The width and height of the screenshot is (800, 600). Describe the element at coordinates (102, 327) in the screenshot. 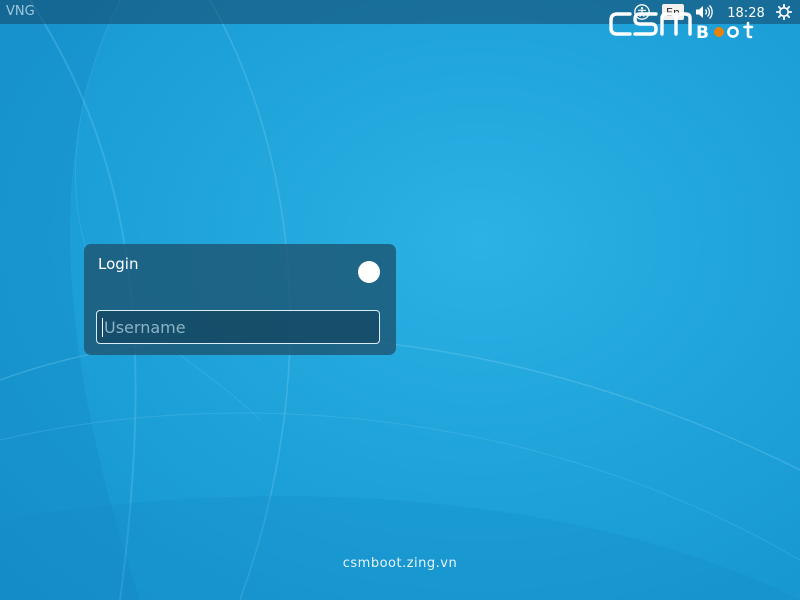

I see `text-caret` at that location.